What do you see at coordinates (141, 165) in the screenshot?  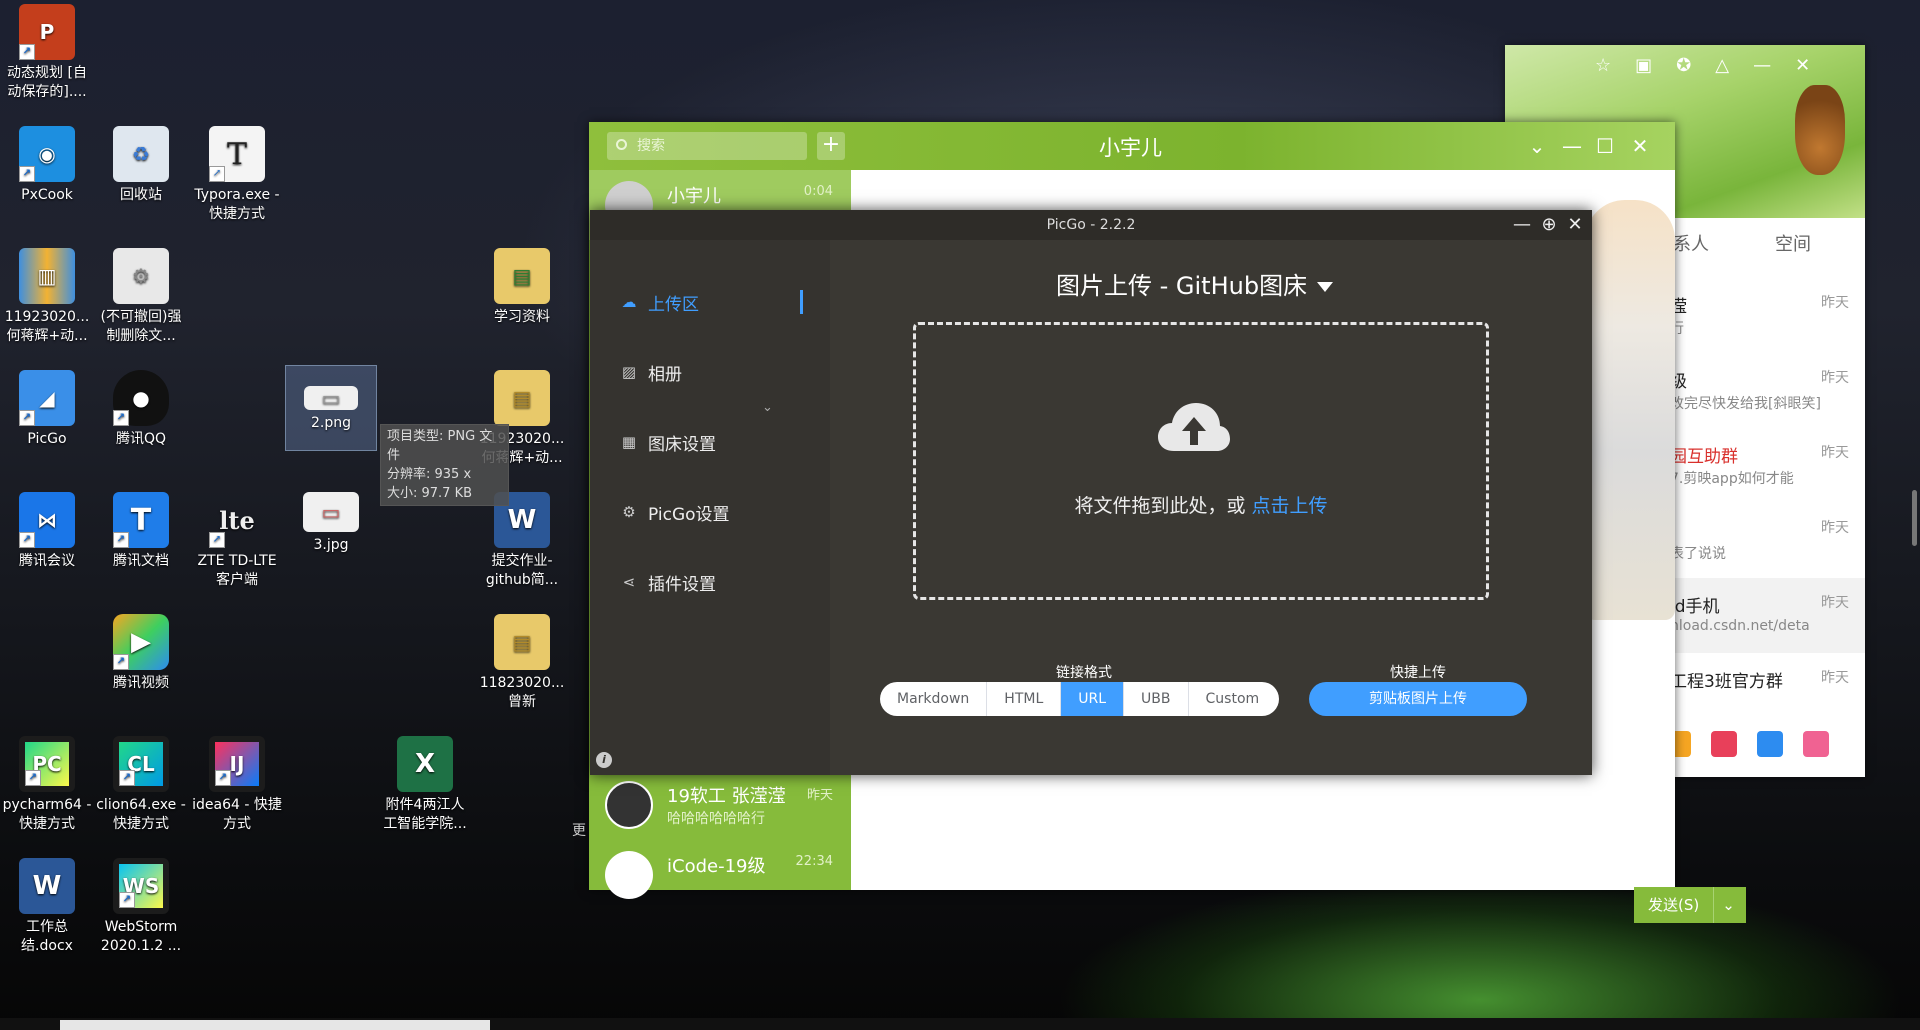 I see `desktop-icon-recycle-bin: ♻ 回收站` at bounding box center [141, 165].